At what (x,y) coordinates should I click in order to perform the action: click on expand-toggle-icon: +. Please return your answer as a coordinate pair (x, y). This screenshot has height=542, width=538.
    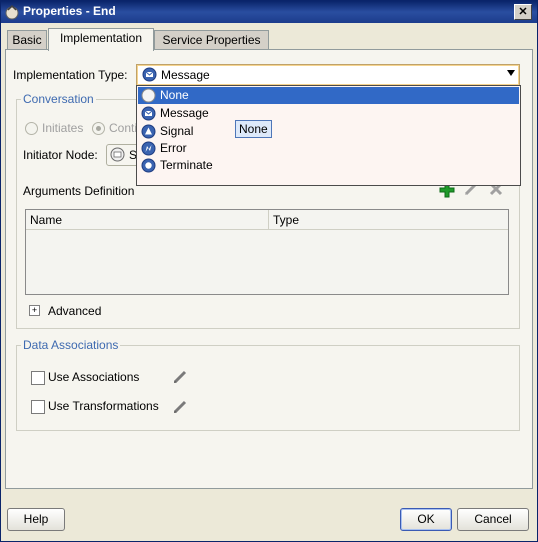
    Looking at the image, I should click on (34, 310).